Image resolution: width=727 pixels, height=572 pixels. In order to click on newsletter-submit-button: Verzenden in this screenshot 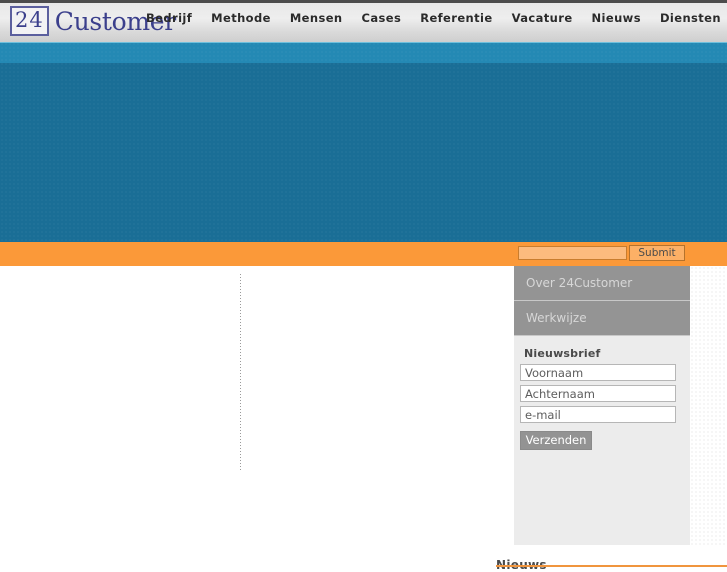, I will do `click(556, 440)`.